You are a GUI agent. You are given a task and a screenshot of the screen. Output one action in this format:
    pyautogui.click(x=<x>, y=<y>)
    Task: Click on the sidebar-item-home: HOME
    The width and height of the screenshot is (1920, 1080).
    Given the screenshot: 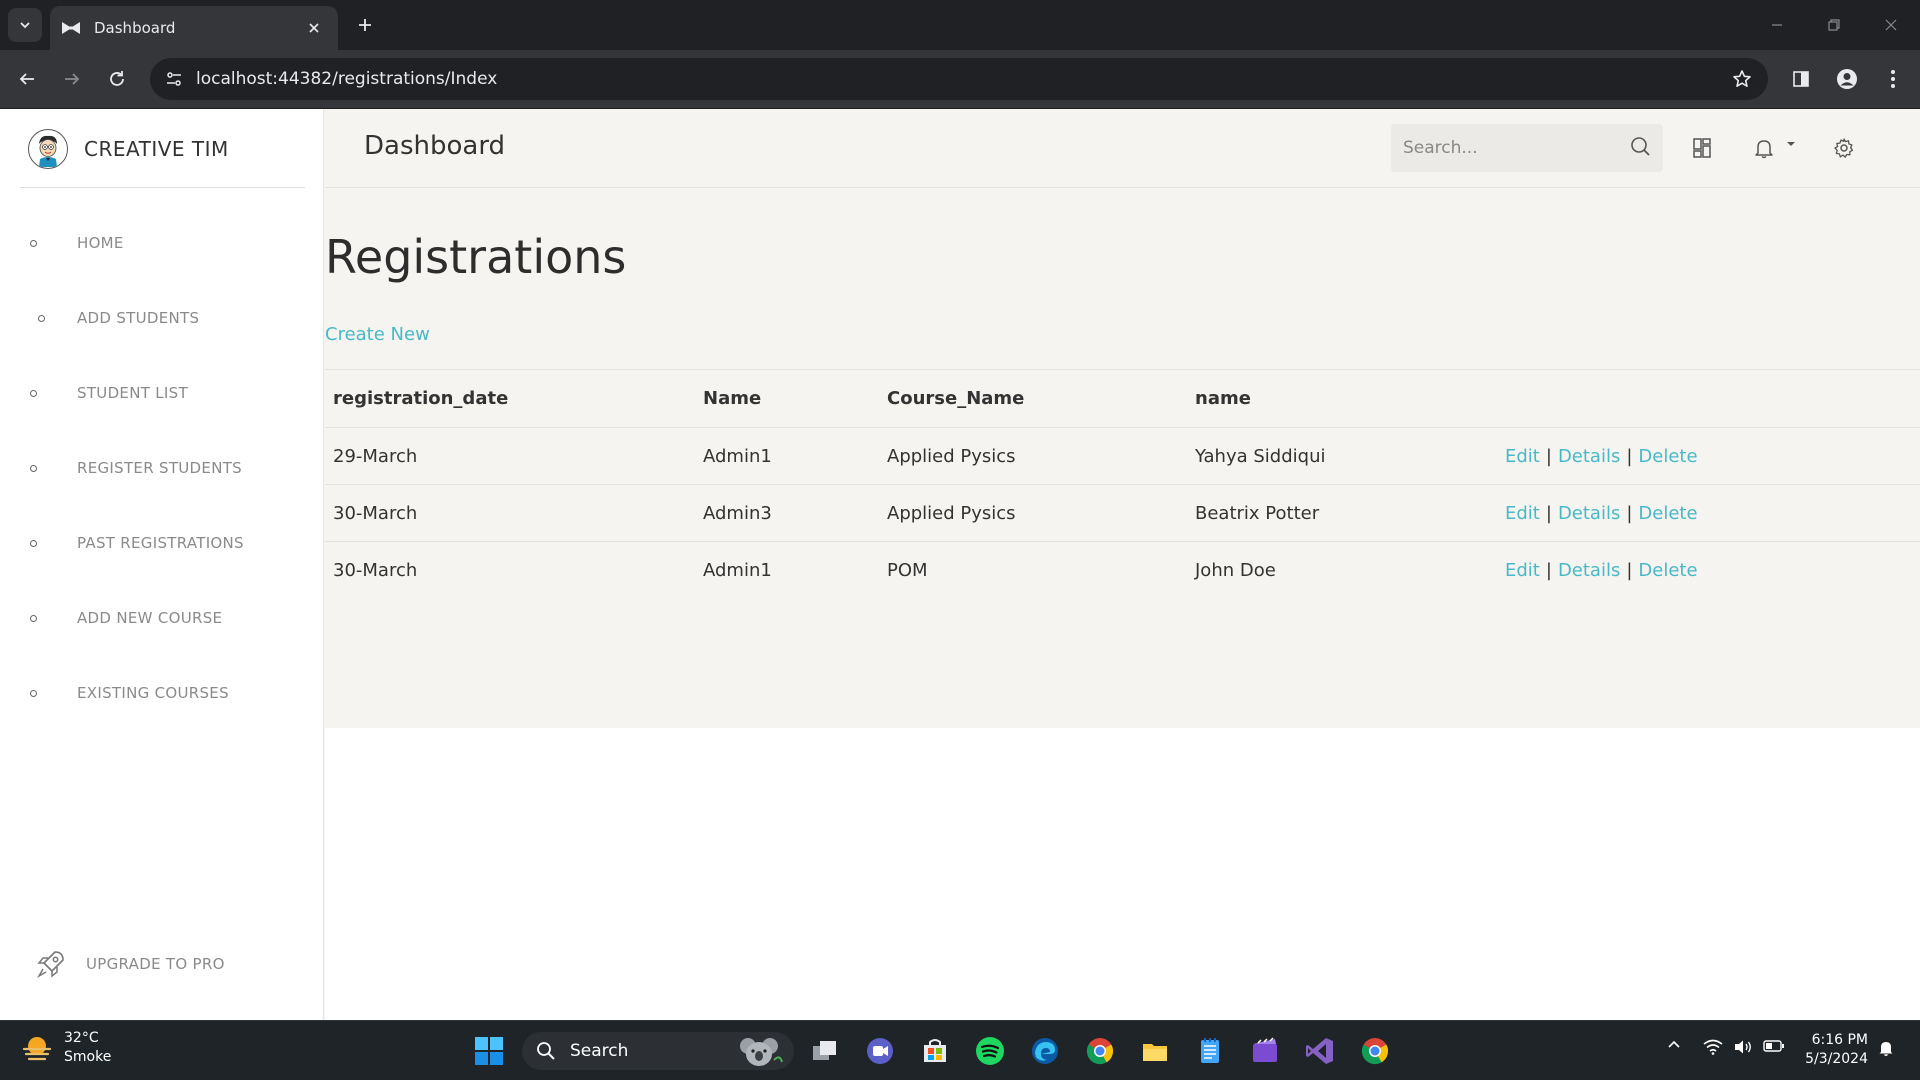 What is the action you would take?
    pyautogui.click(x=77, y=243)
    